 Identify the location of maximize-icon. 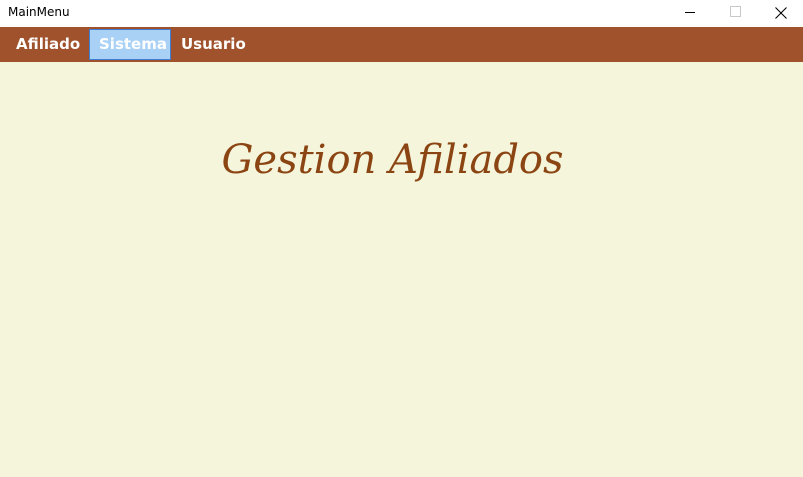
(735, 11).